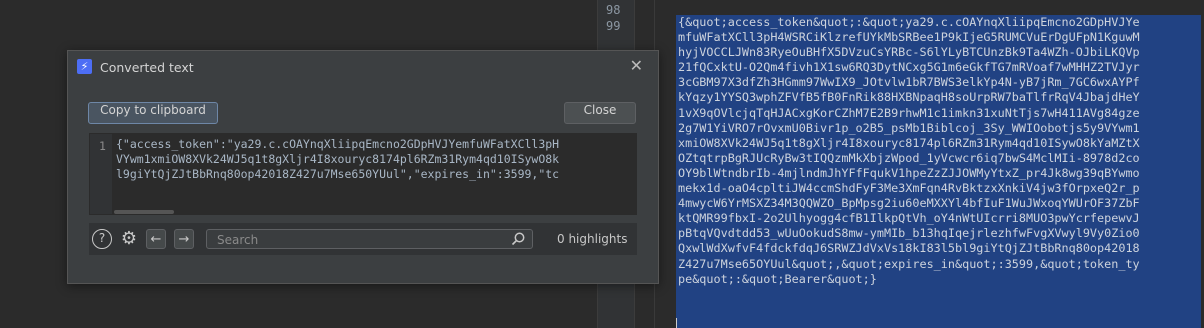  I want to click on line-number: 99, so click(613, 26).